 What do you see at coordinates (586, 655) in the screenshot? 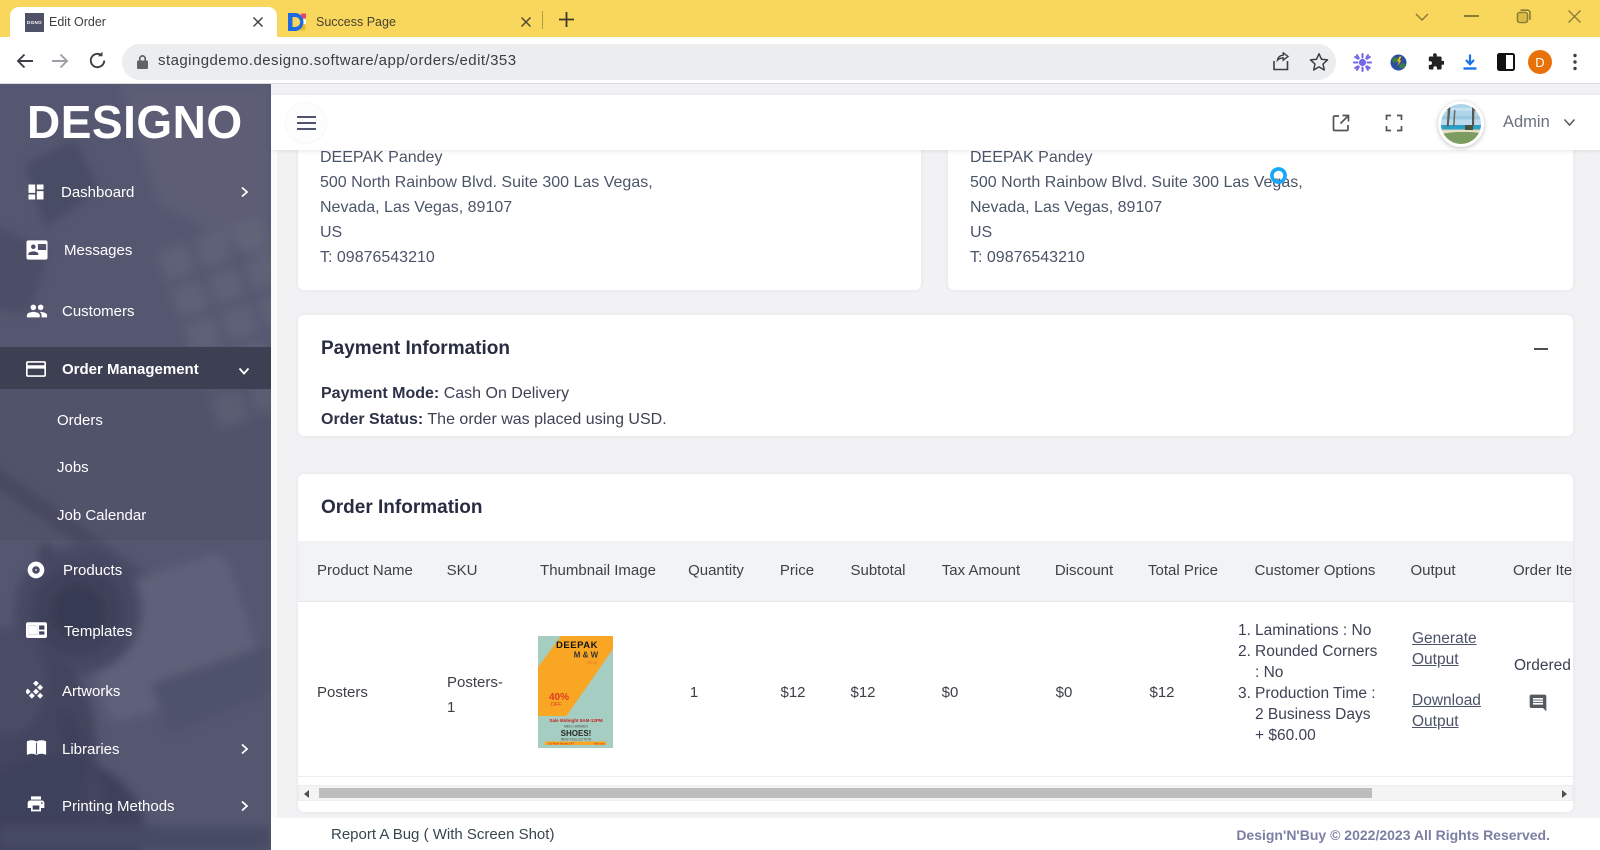
I see `svg-text: M & W` at bounding box center [586, 655].